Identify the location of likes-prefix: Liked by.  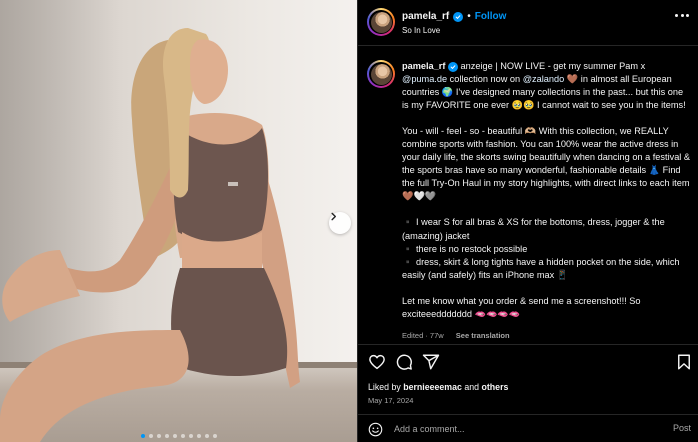
(384, 387).